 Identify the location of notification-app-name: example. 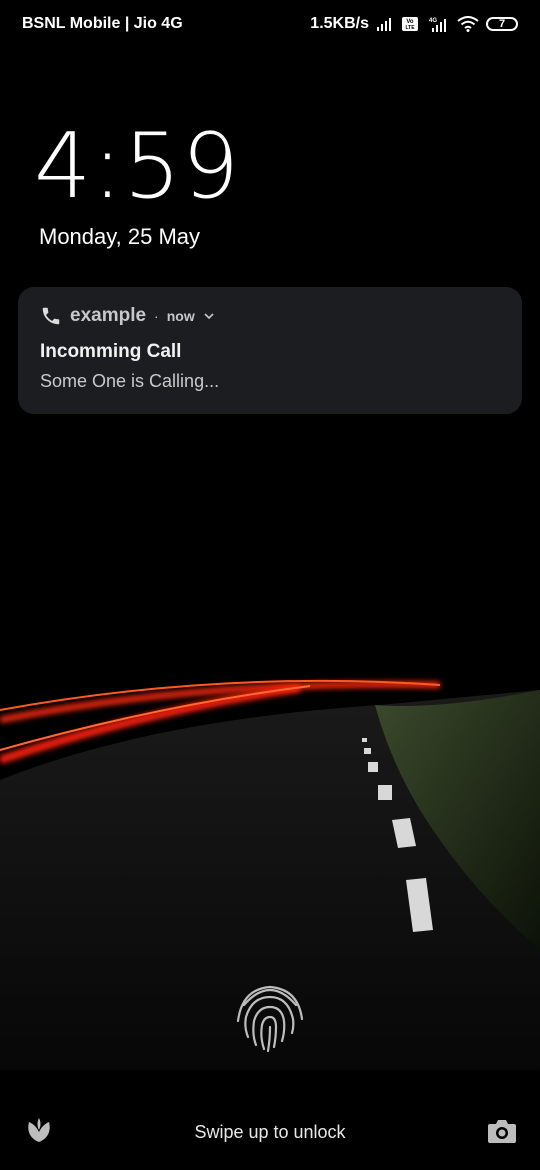
(108, 315).